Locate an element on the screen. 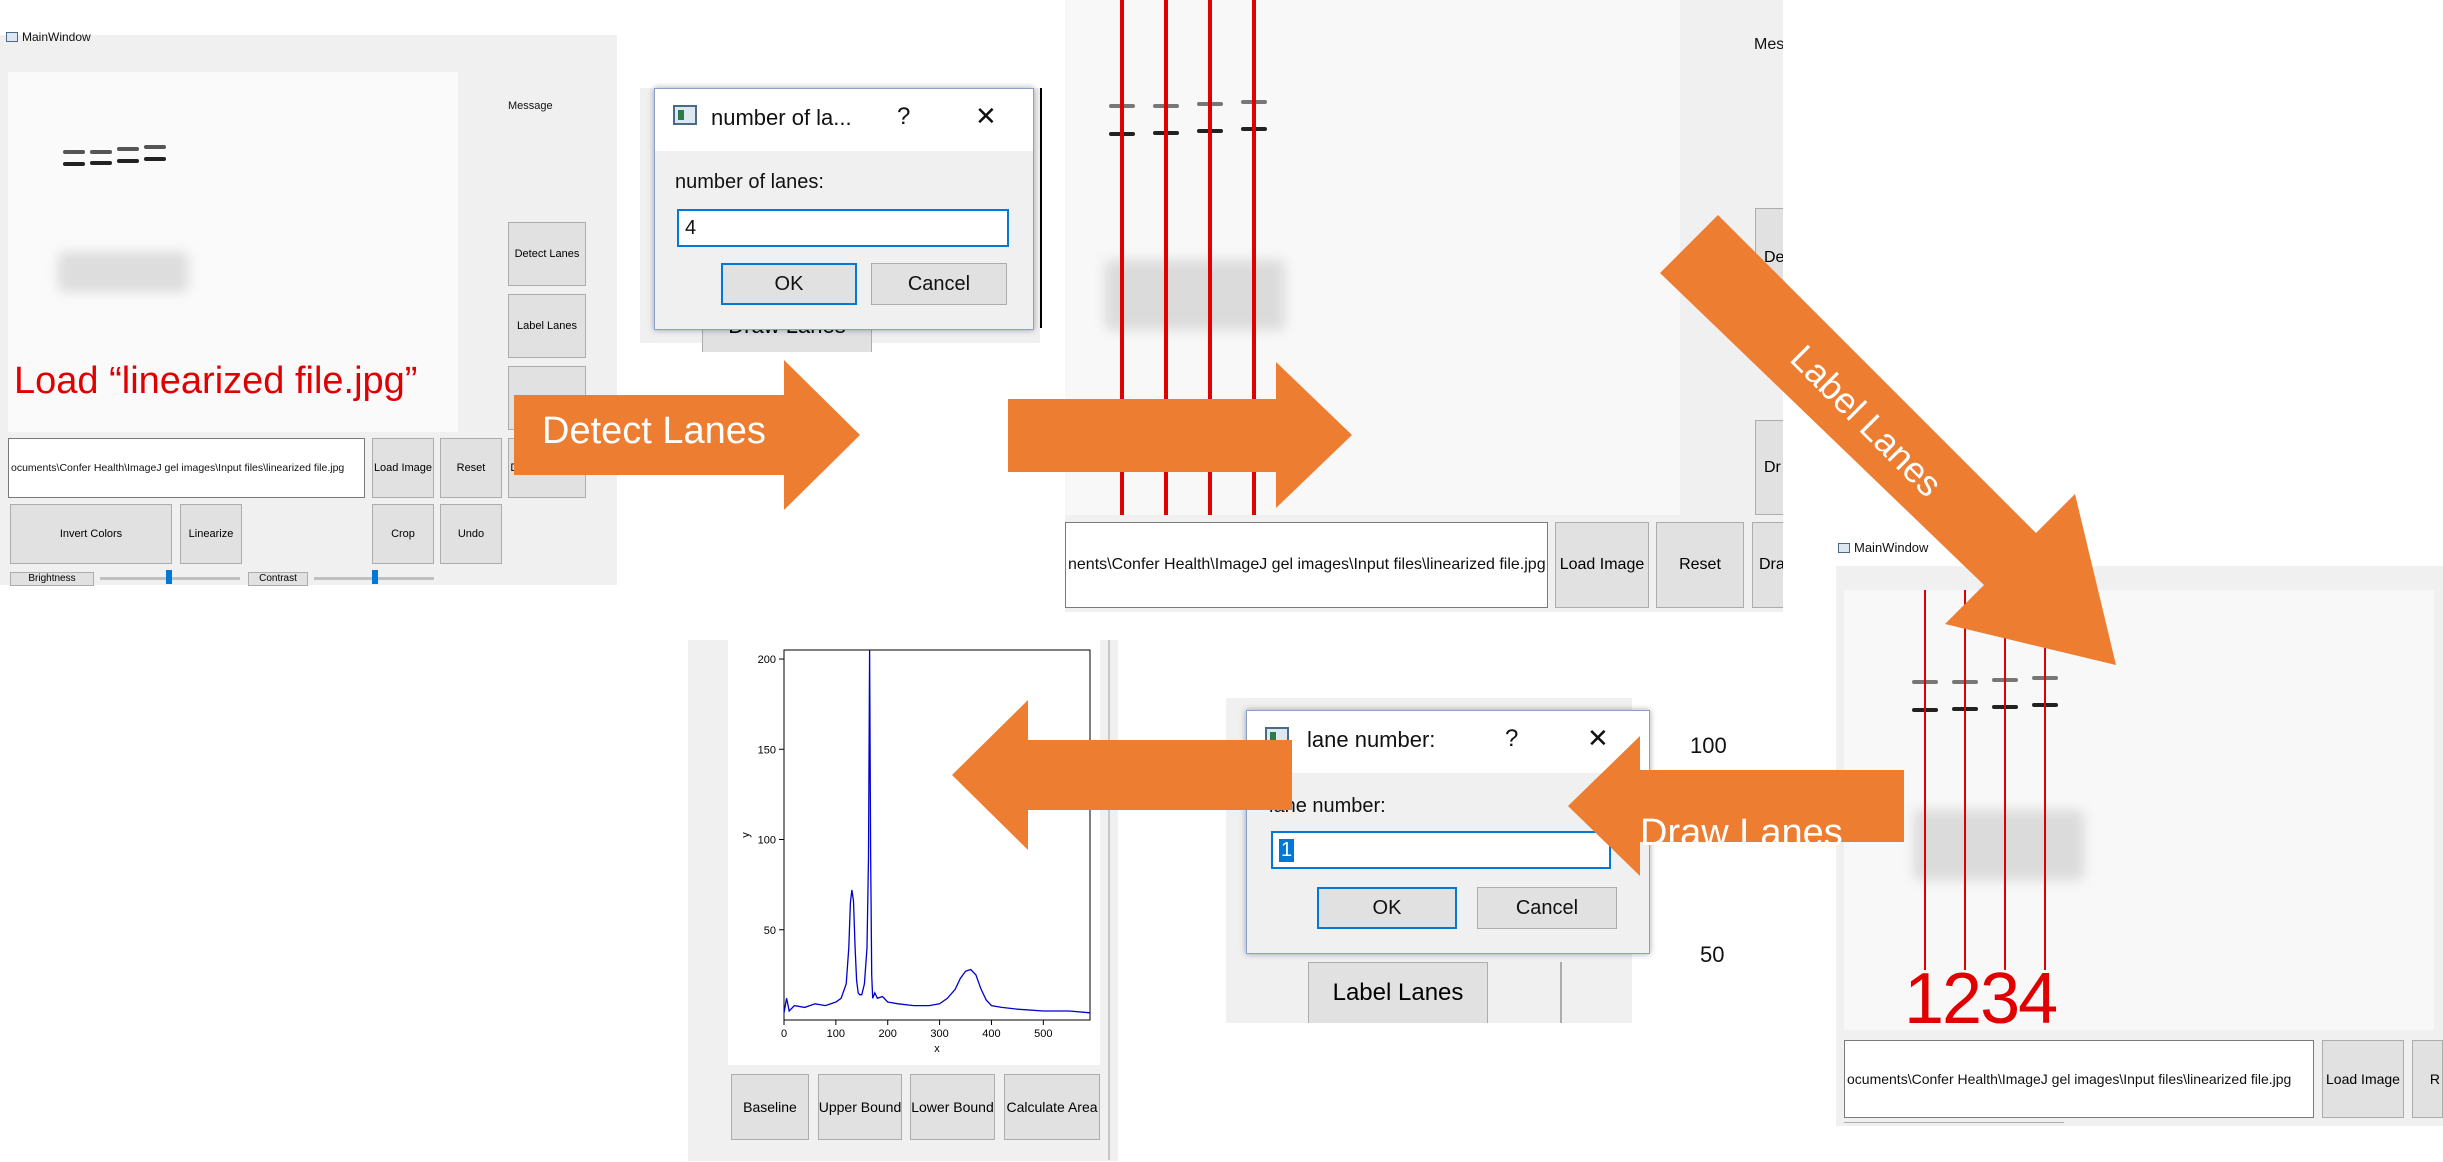 The height and width of the screenshot is (1162, 2443). x-tick-label: 500 is located at coordinates (1043, 1034).